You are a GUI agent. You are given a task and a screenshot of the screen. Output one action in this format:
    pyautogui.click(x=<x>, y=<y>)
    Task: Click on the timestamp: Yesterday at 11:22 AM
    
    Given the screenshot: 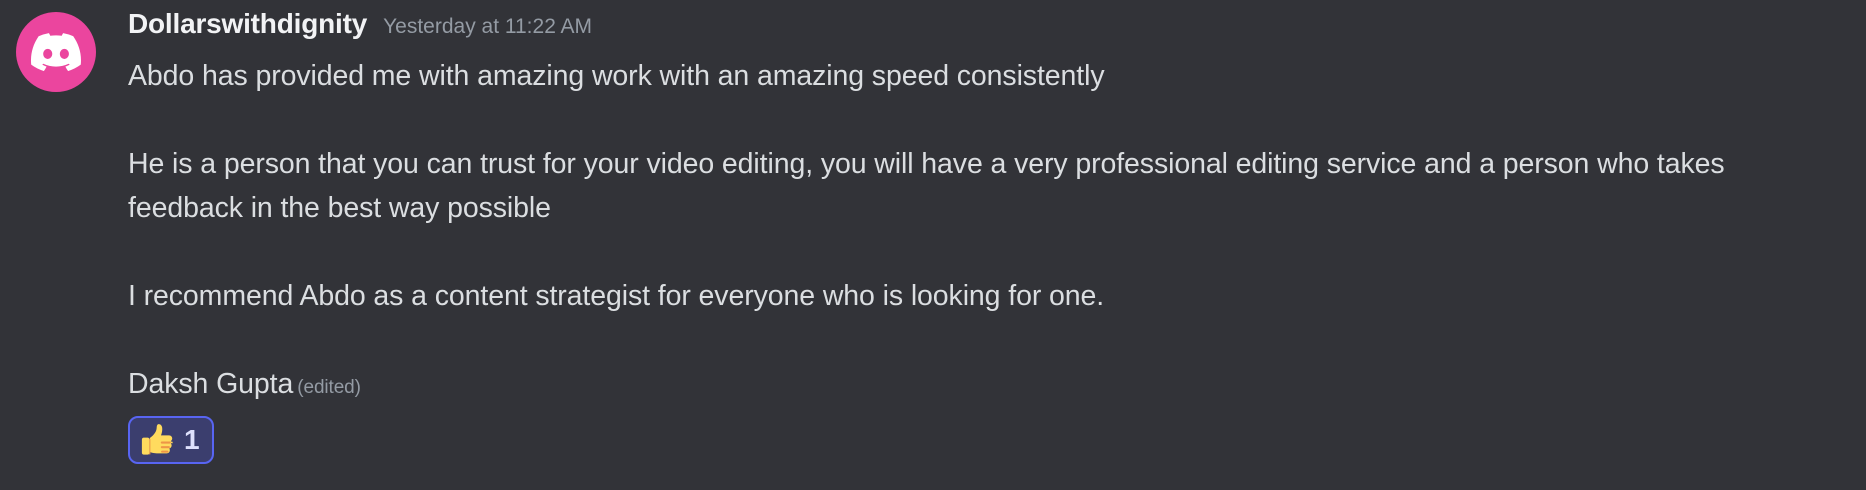 What is the action you would take?
    pyautogui.click(x=487, y=27)
    